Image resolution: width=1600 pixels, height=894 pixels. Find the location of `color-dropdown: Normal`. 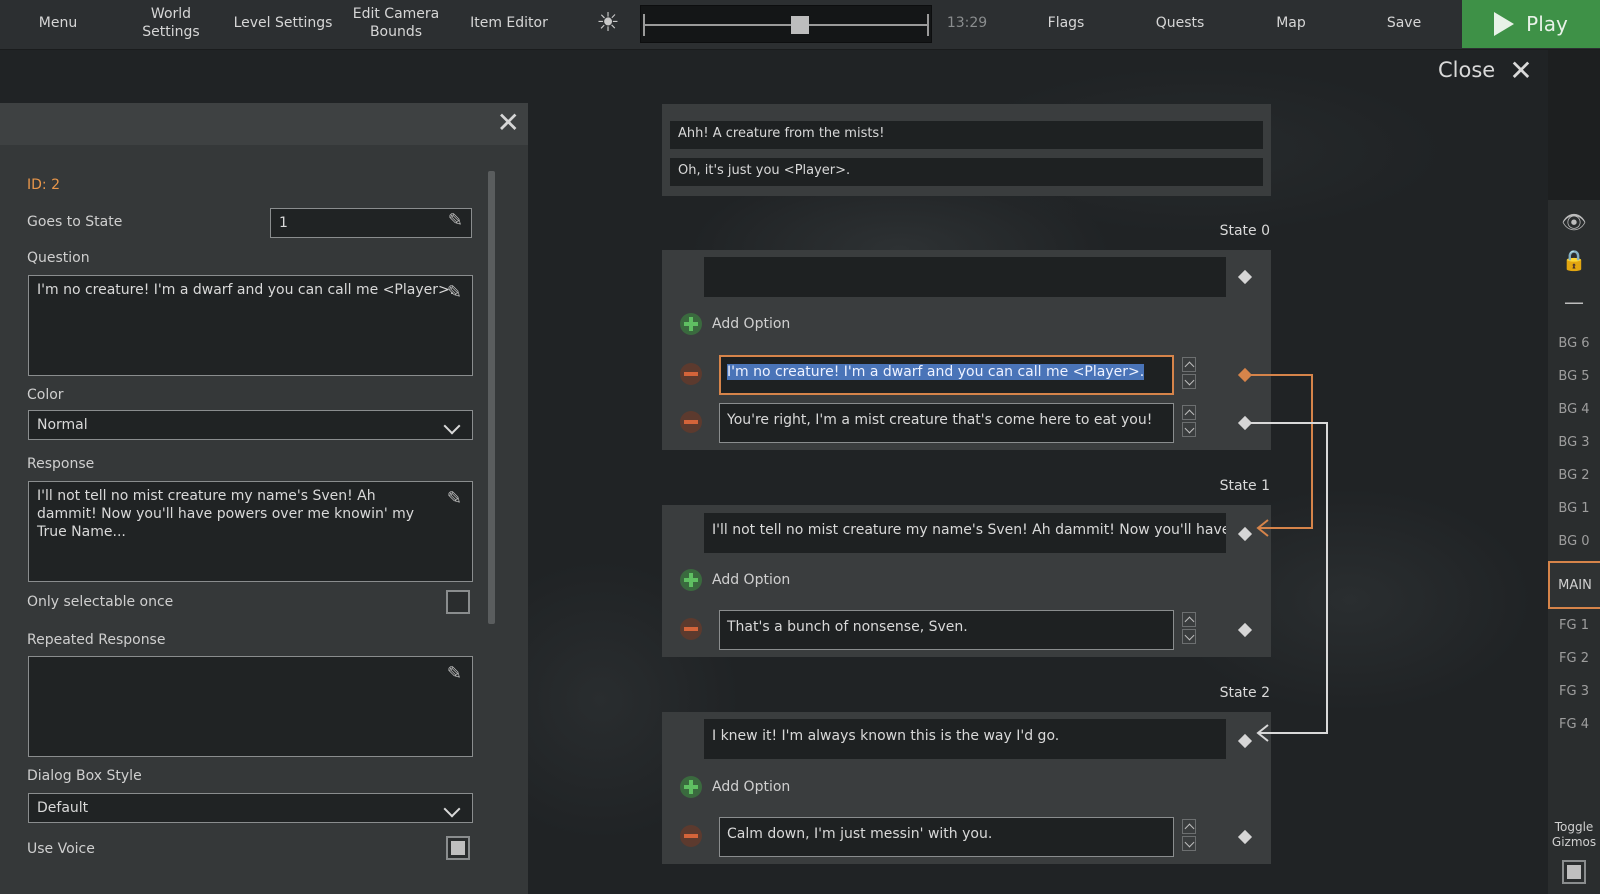

color-dropdown: Normal is located at coordinates (250, 425).